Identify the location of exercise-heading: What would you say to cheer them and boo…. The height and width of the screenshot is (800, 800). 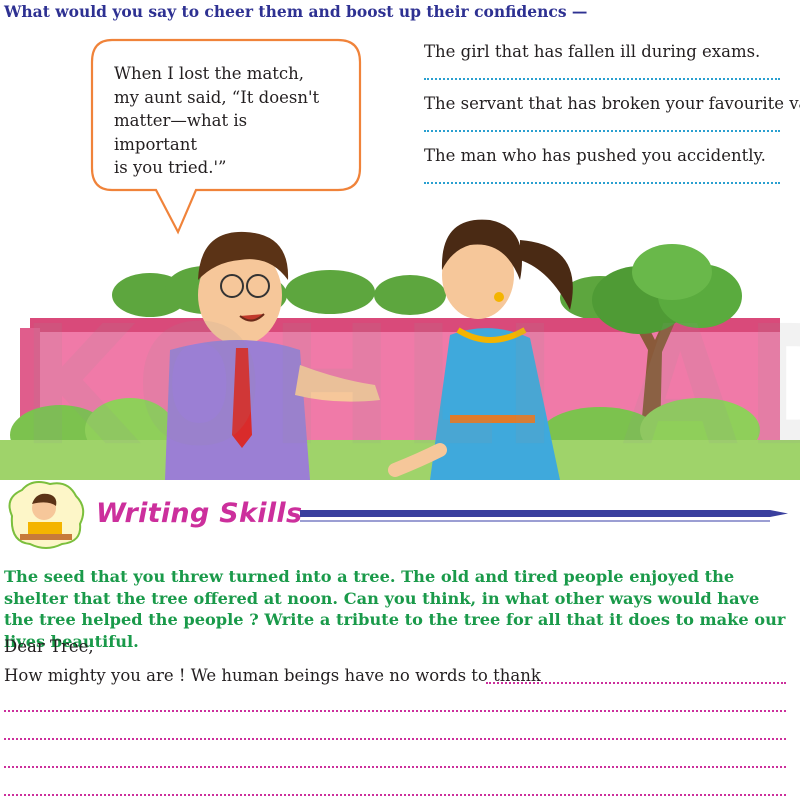
(296, 11).